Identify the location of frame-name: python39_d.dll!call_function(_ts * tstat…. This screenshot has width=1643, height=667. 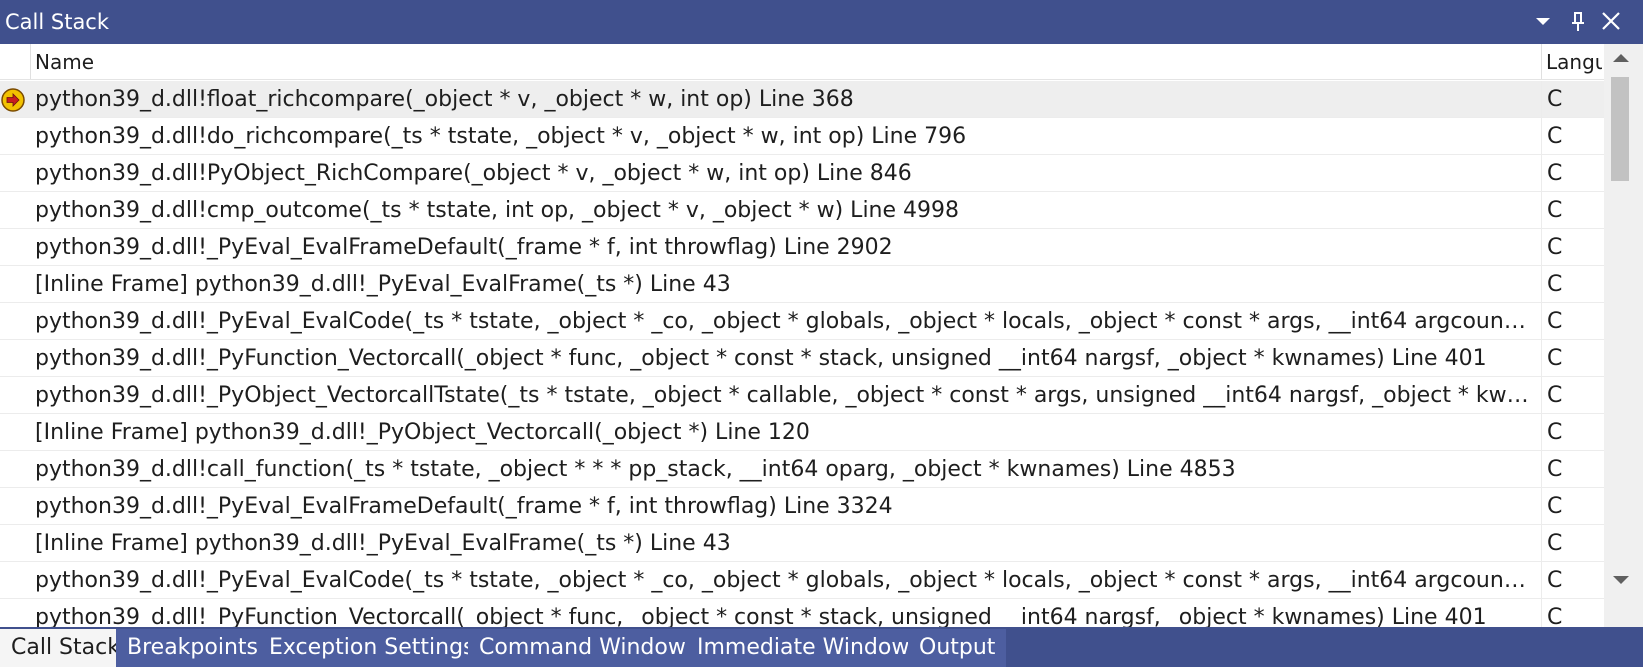
(635, 469).